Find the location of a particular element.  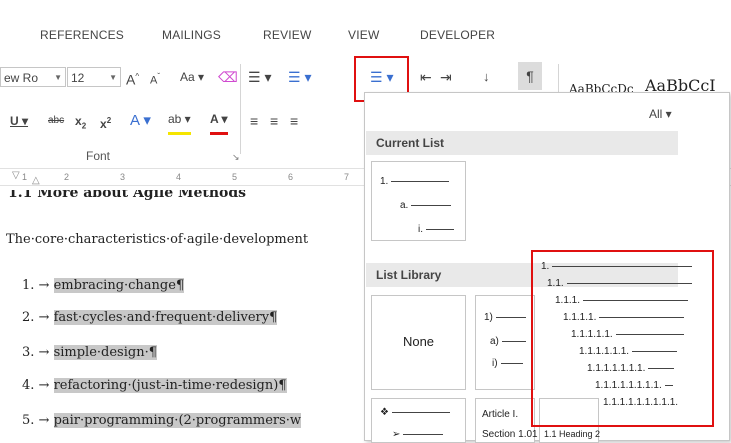

text-effects-icon: A ▾ is located at coordinates (140, 121).